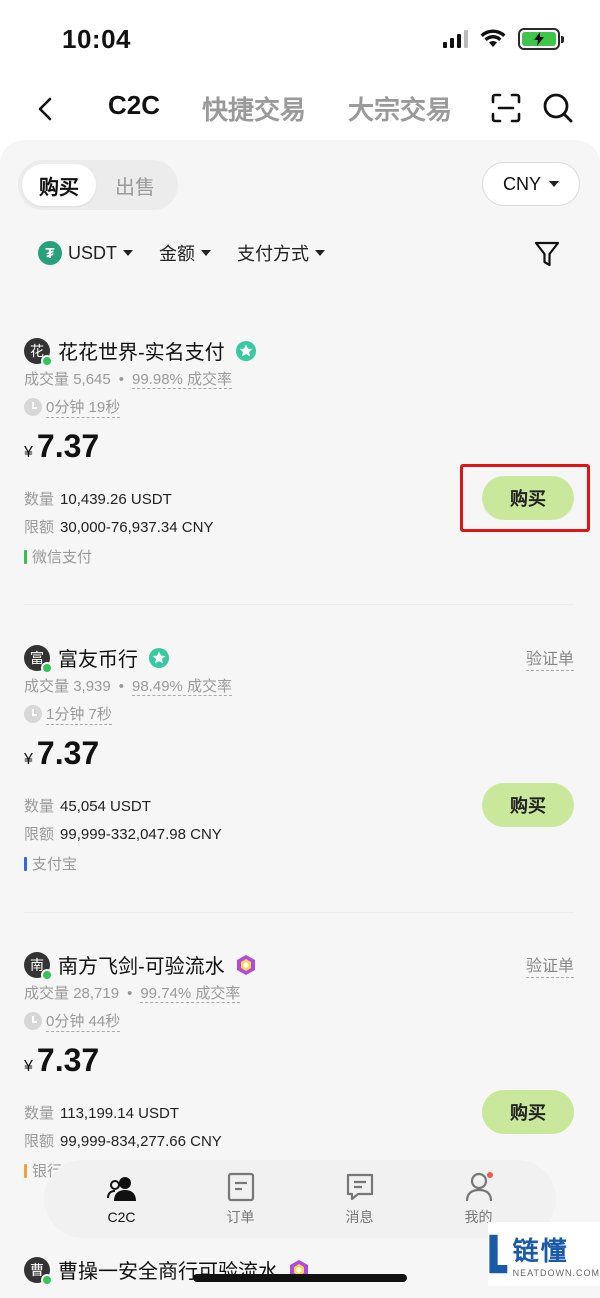  What do you see at coordinates (121, 1189) in the screenshot?
I see `users-icon` at bounding box center [121, 1189].